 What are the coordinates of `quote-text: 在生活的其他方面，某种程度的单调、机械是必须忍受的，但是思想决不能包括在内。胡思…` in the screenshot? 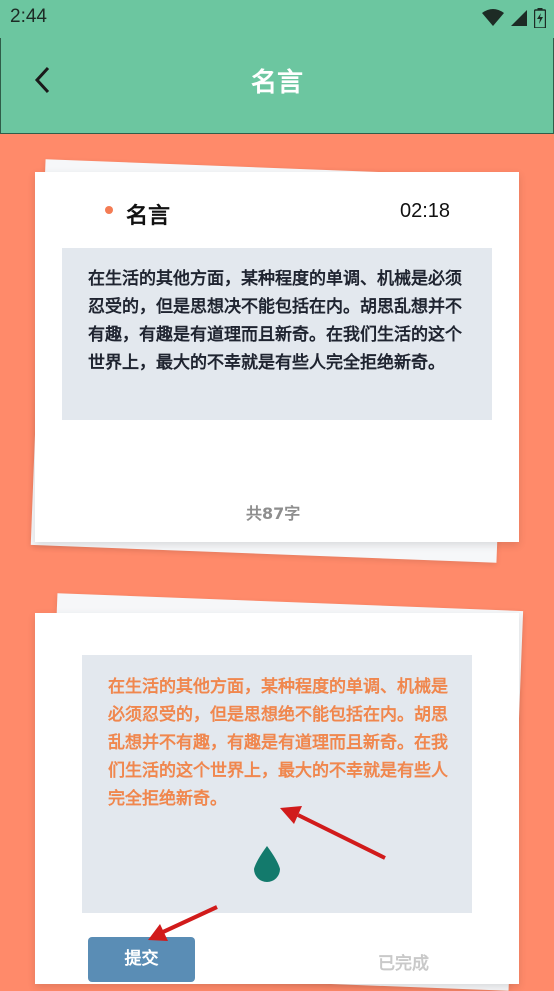 It's located at (275, 321).